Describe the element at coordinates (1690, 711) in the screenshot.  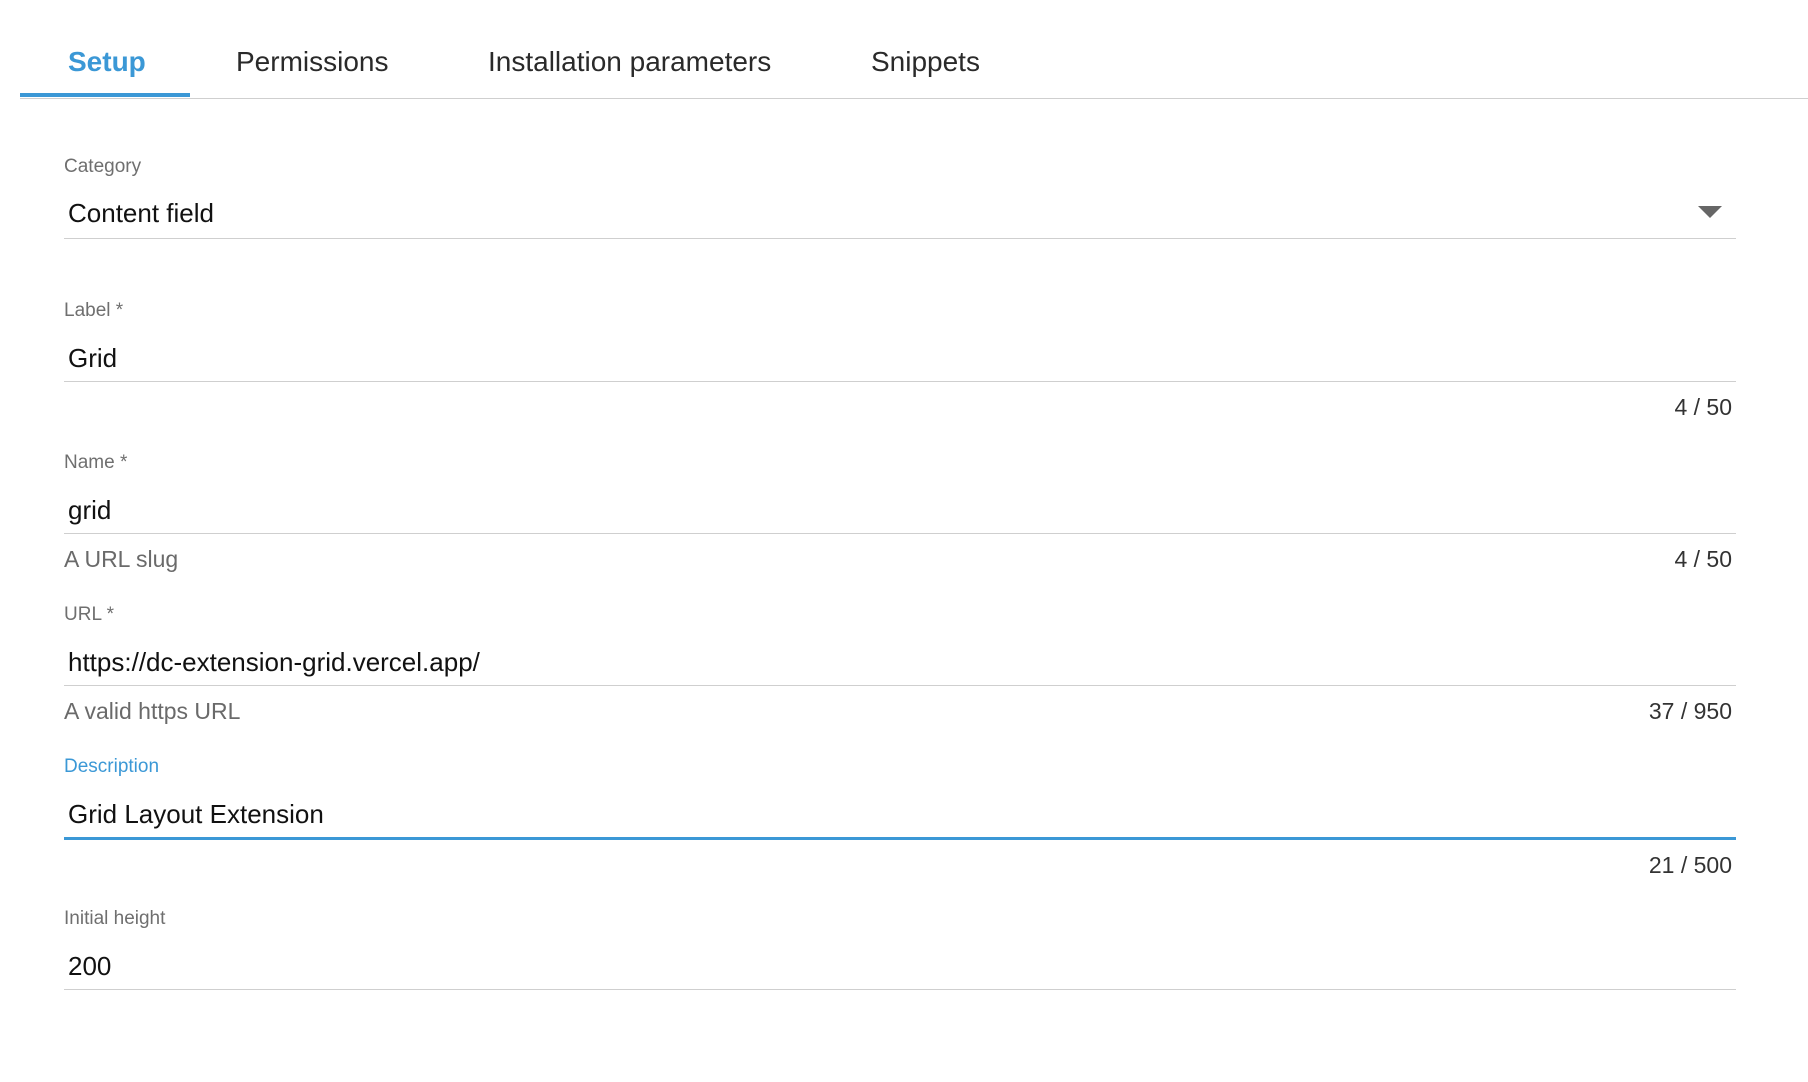
I see `url-char-counter: 37 / 950` at that location.